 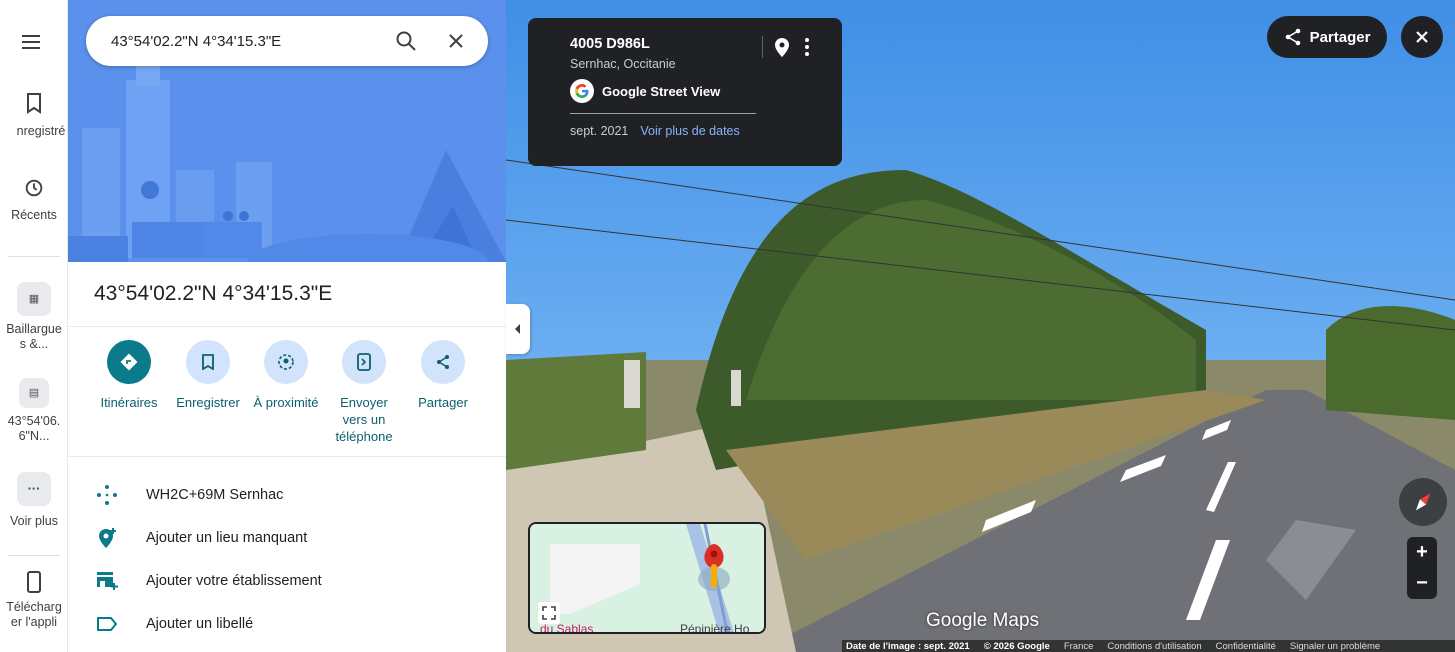 I want to click on plus-code-row: WH2C+69M Sernhac, so click(x=294, y=495).